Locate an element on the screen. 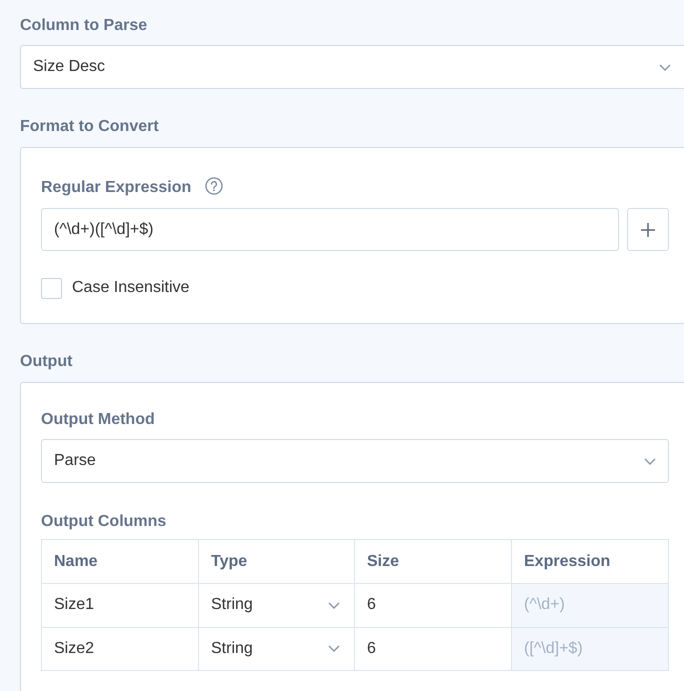  add-button is located at coordinates (648, 229).